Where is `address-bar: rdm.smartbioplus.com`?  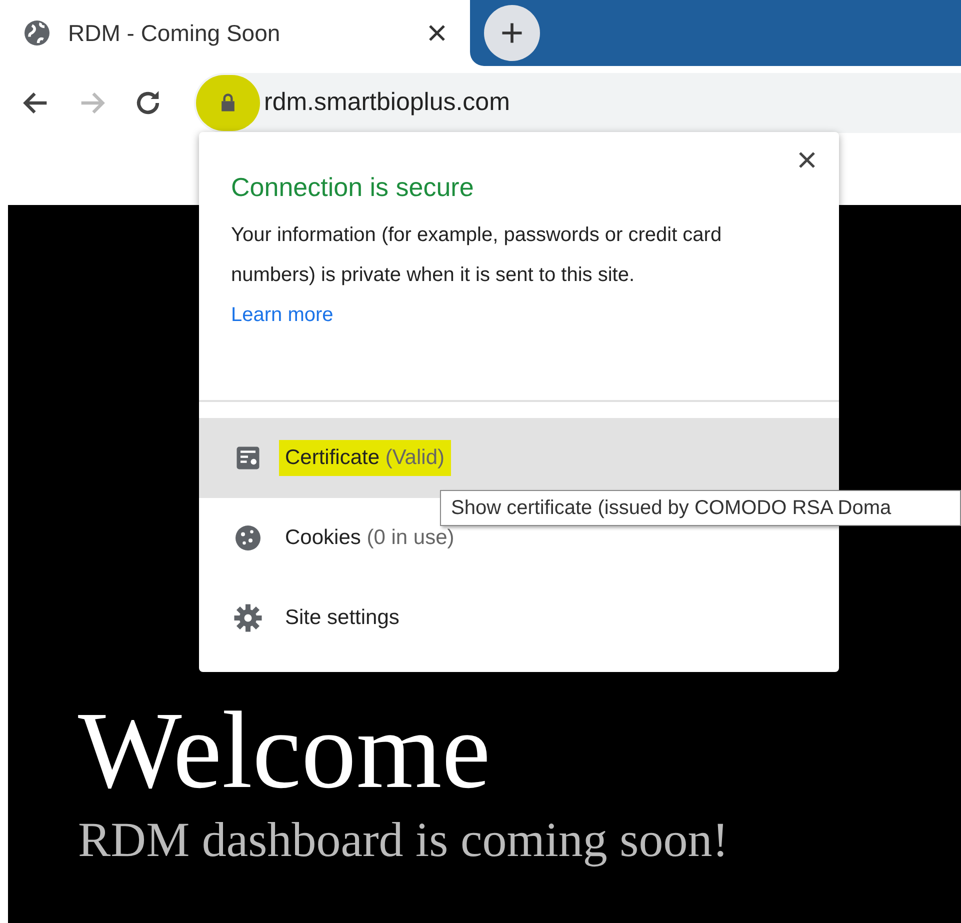
address-bar: rdm.smartbioplus.com is located at coordinates (577, 103).